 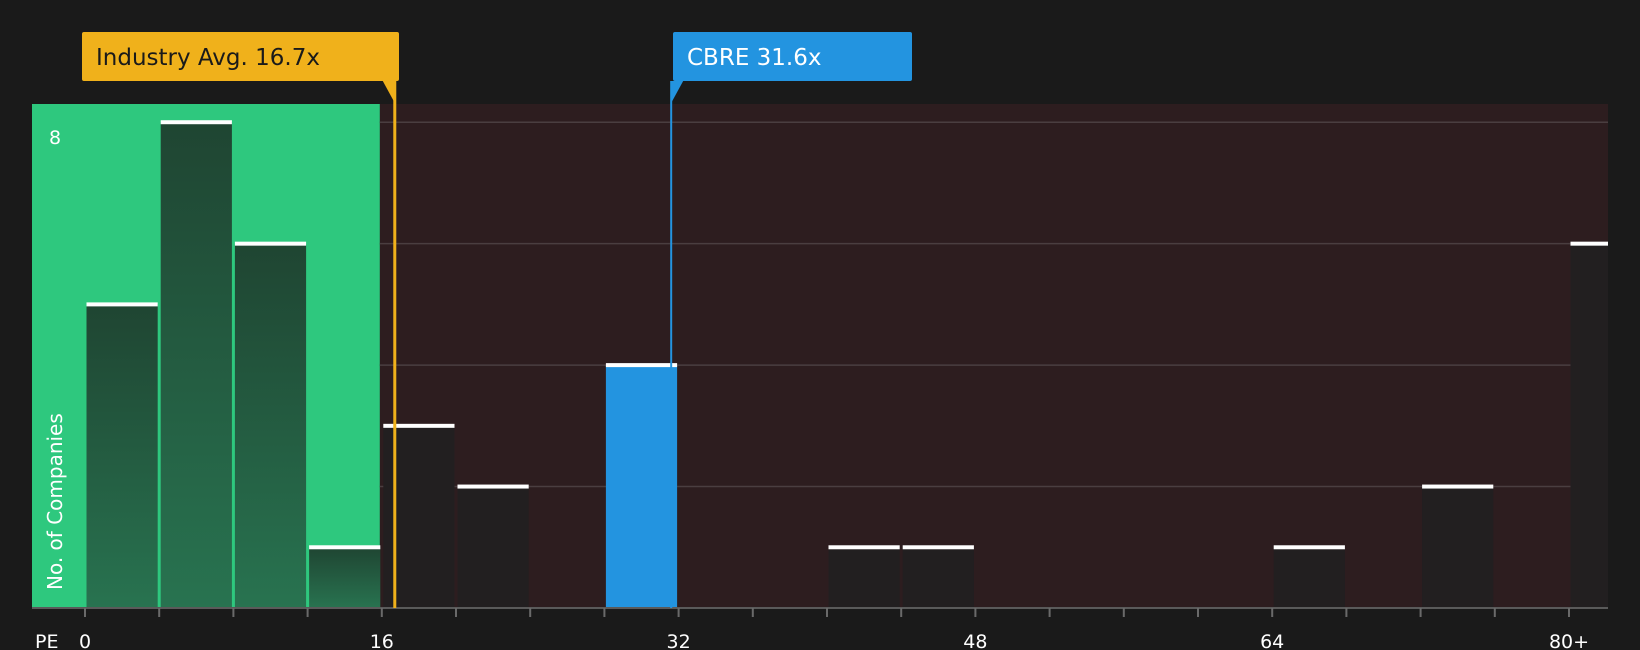 I want to click on x-axis-title: PE, so click(x=46, y=640).